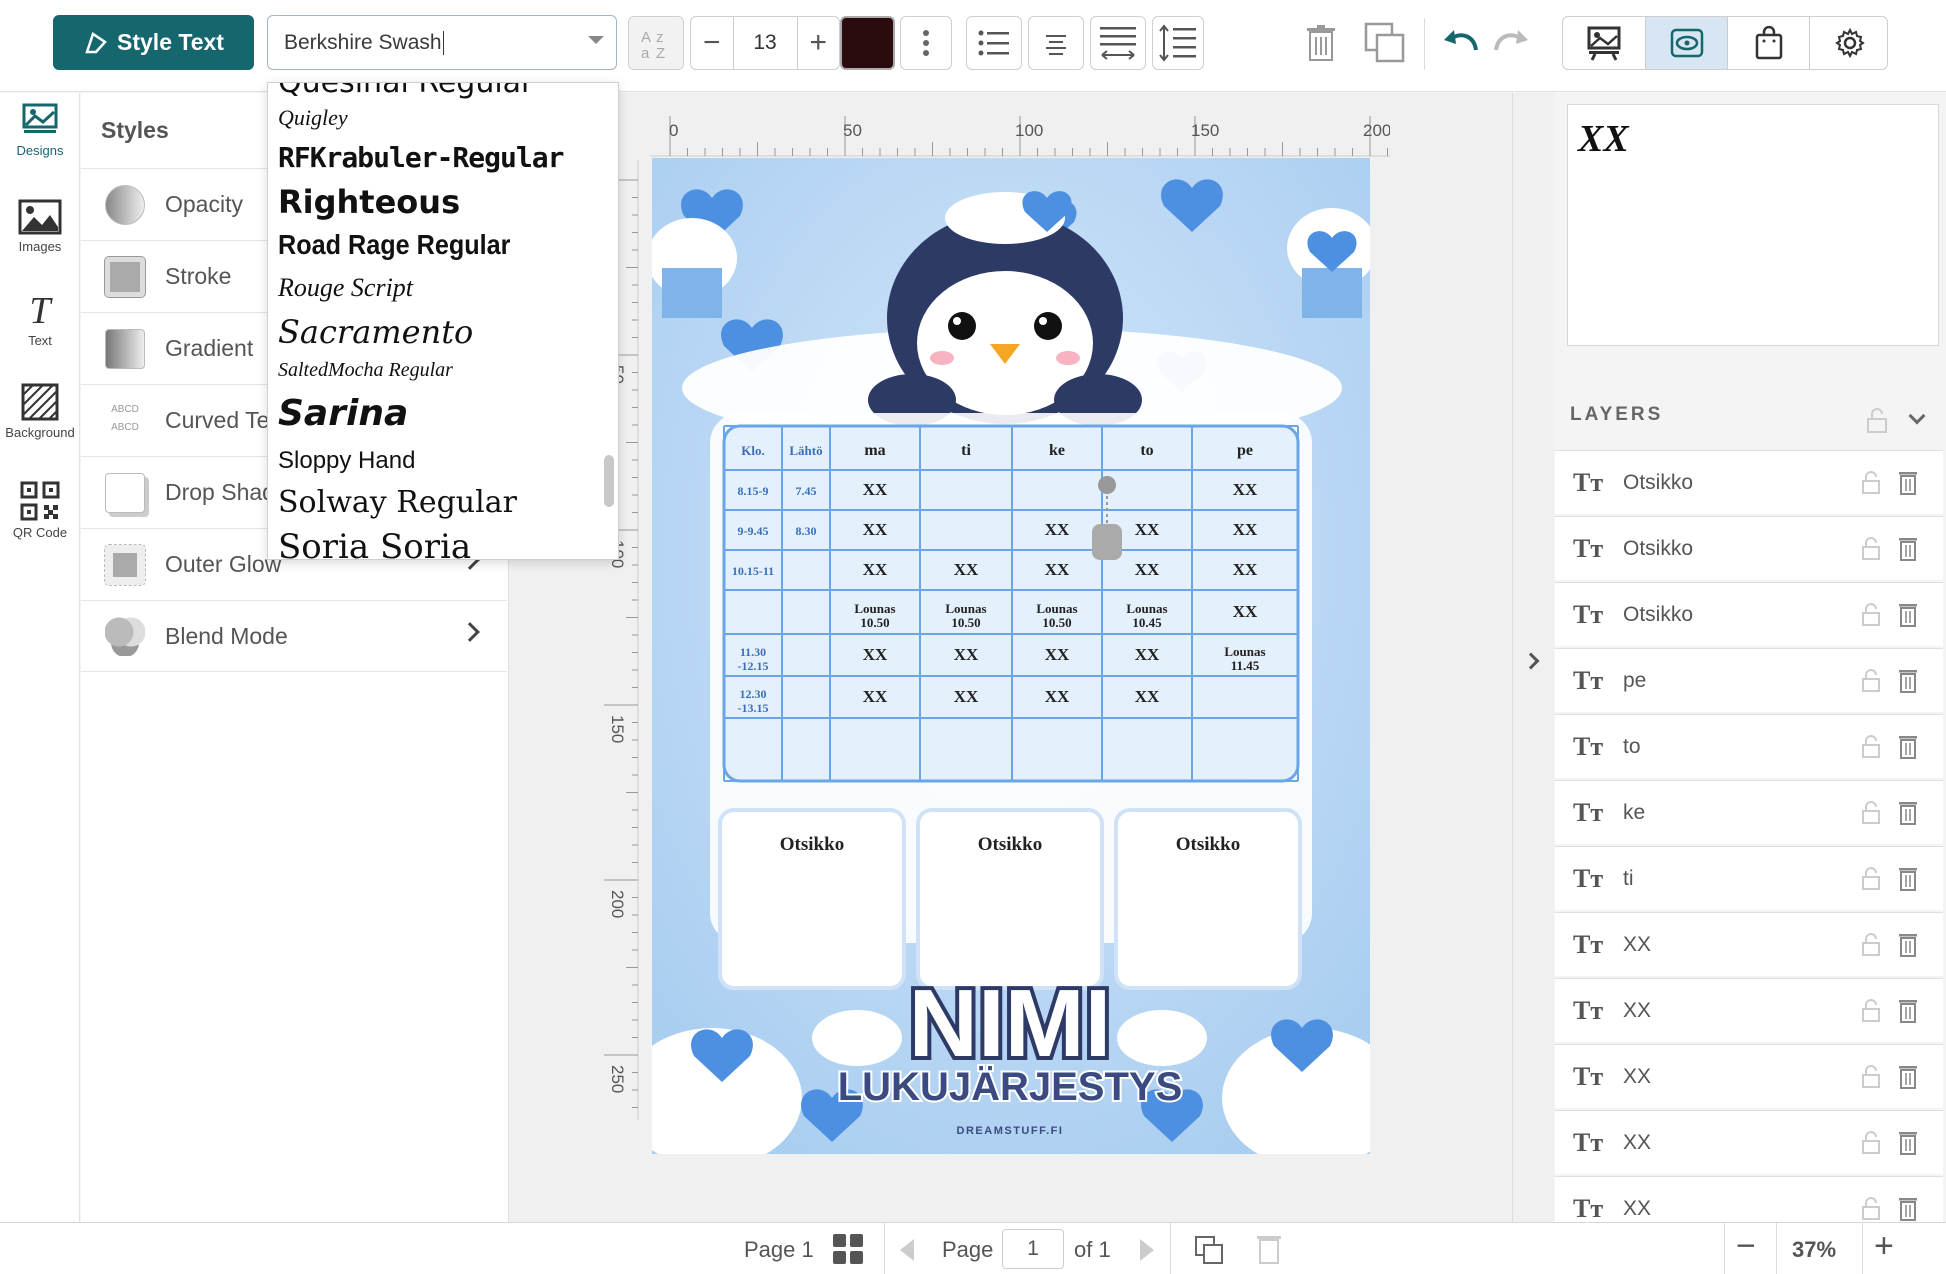 The width and height of the screenshot is (1946, 1274). What do you see at coordinates (753, 708) in the screenshot?
I see `table-cell: -13.15` at bounding box center [753, 708].